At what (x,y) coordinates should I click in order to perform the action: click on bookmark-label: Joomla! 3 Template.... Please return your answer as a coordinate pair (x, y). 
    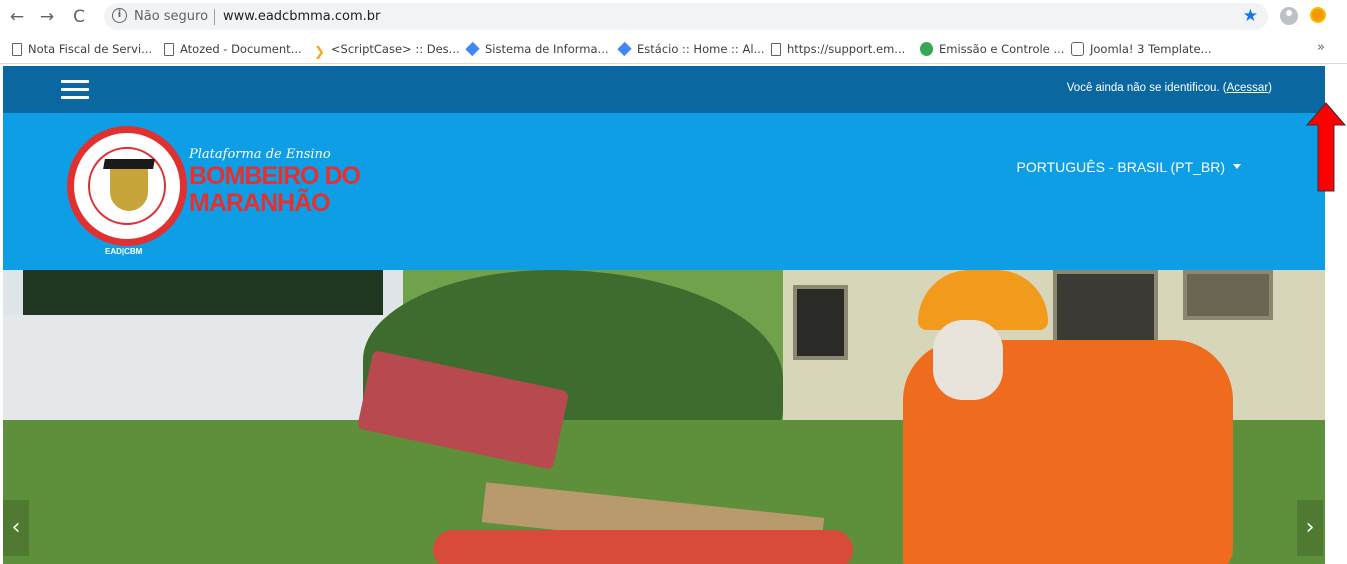
    Looking at the image, I should click on (1151, 49).